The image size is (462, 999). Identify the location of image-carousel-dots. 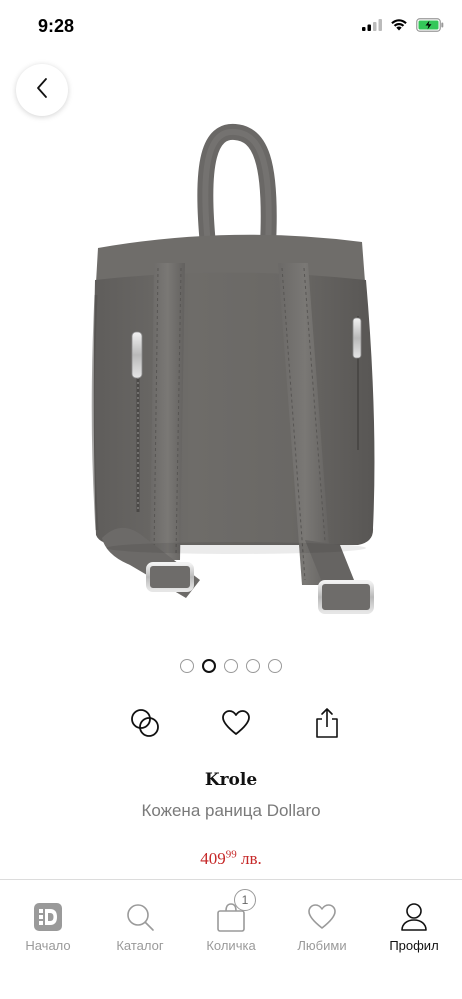
(231, 666).